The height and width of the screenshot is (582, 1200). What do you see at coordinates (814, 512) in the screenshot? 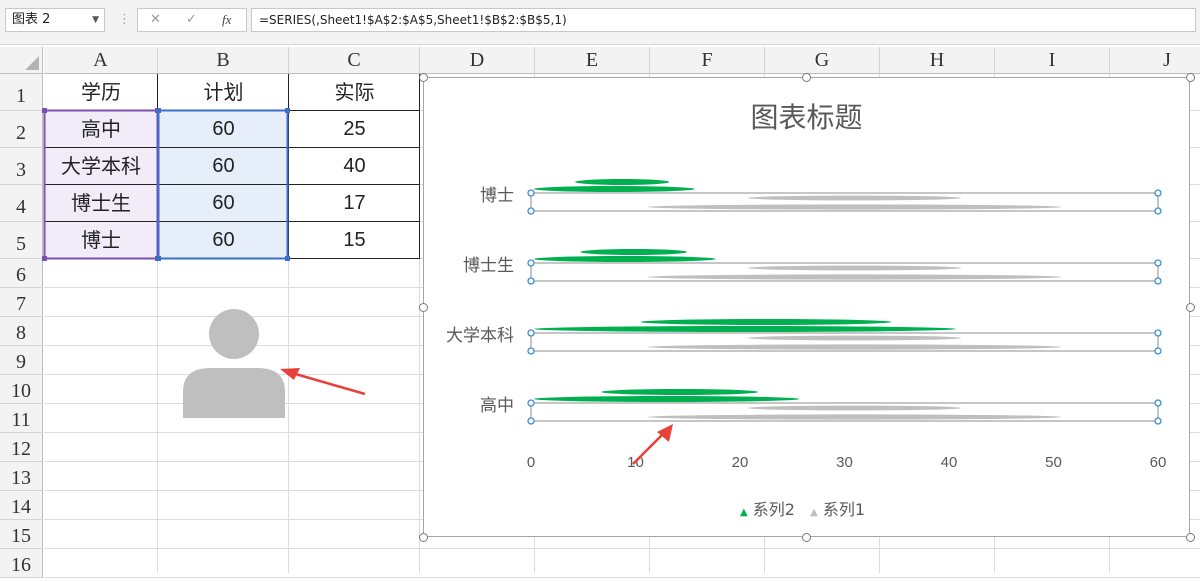
I see `legend-marker-series1: ▲` at bounding box center [814, 512].